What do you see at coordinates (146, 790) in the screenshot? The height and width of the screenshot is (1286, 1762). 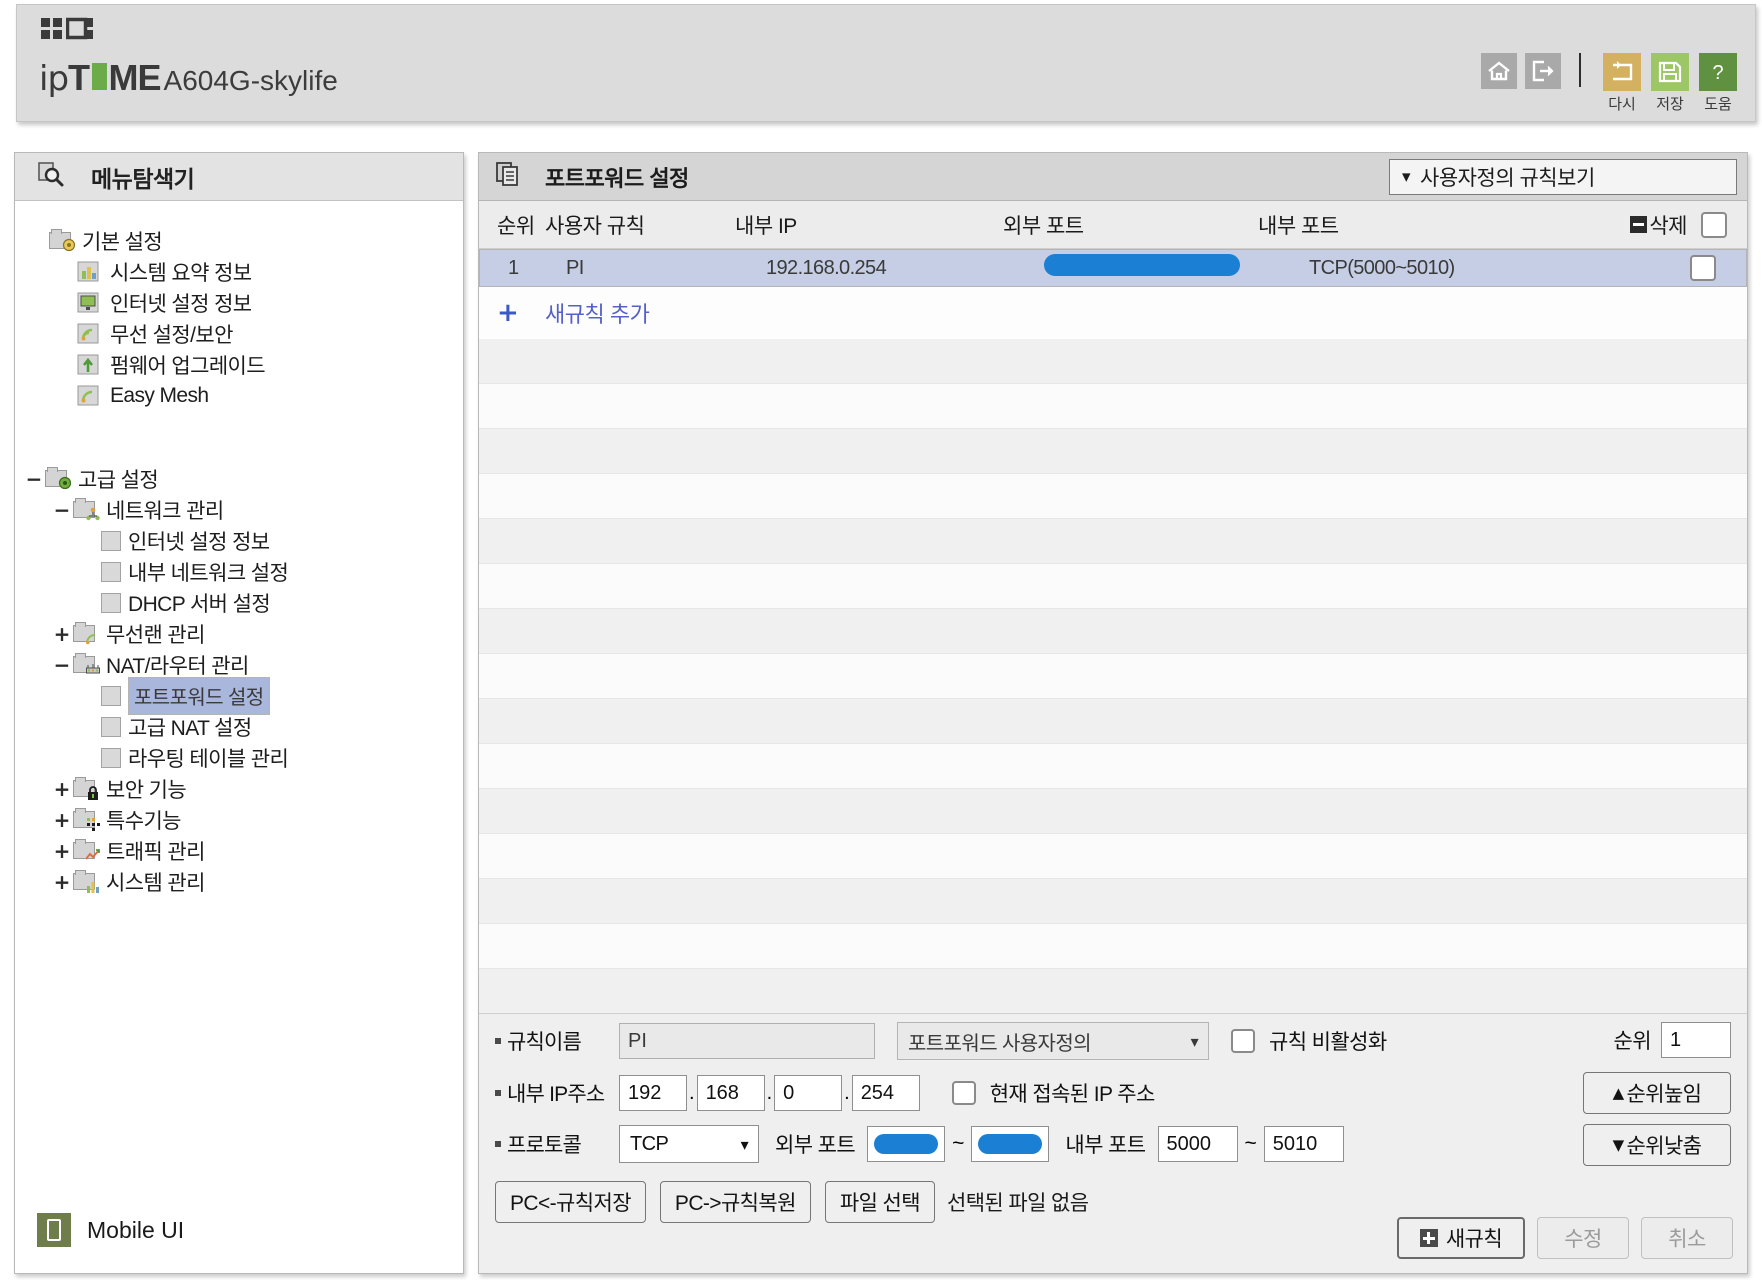 I see `sidebar-item-label: 보안 기능` at bounding box center [146, 790].